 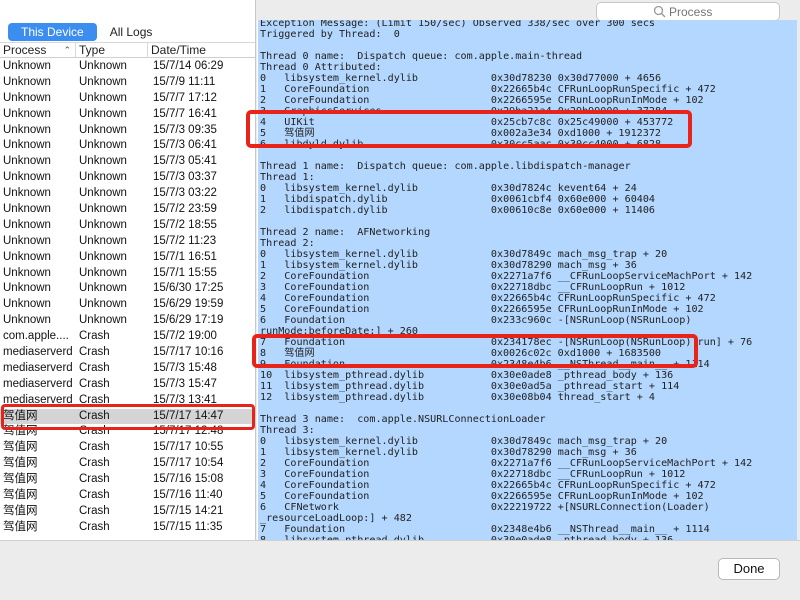 I want to click on table-row: mediaserverd Crash 15/7/3 15:48, so click(x=127, y=369).